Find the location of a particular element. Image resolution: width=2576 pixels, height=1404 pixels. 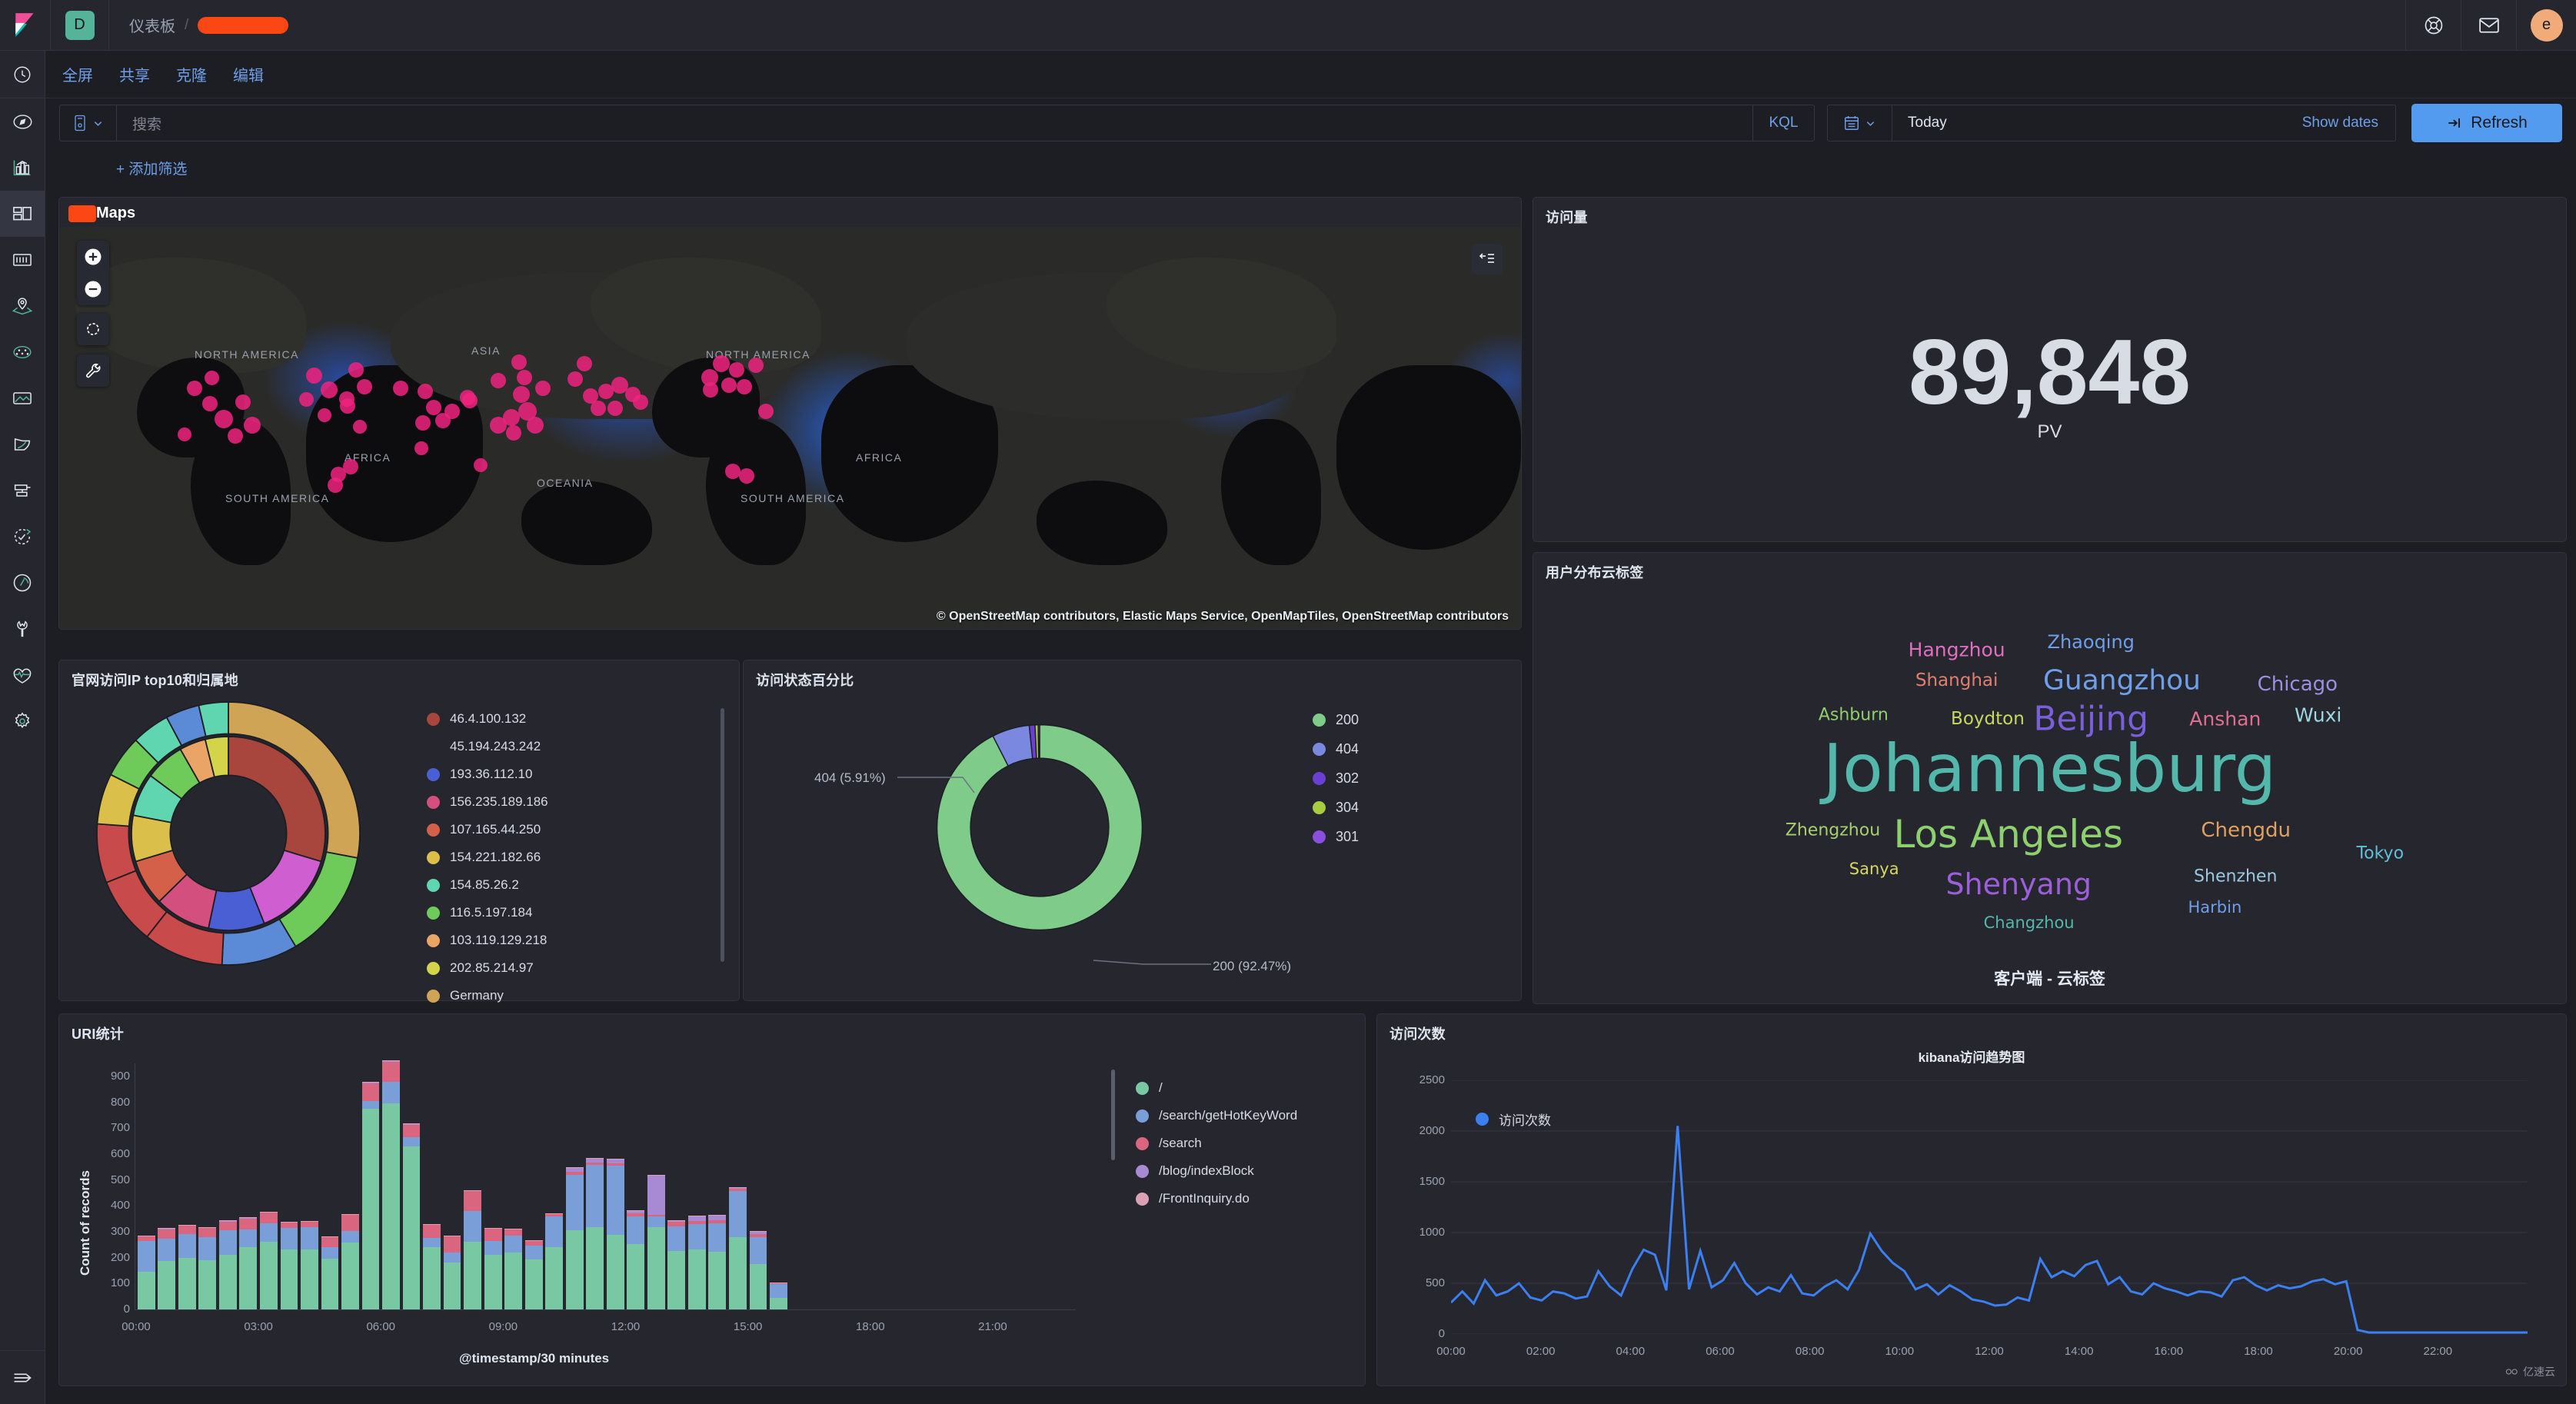

cloud-word: Shenzhen is located at coordinates (2235, 877).